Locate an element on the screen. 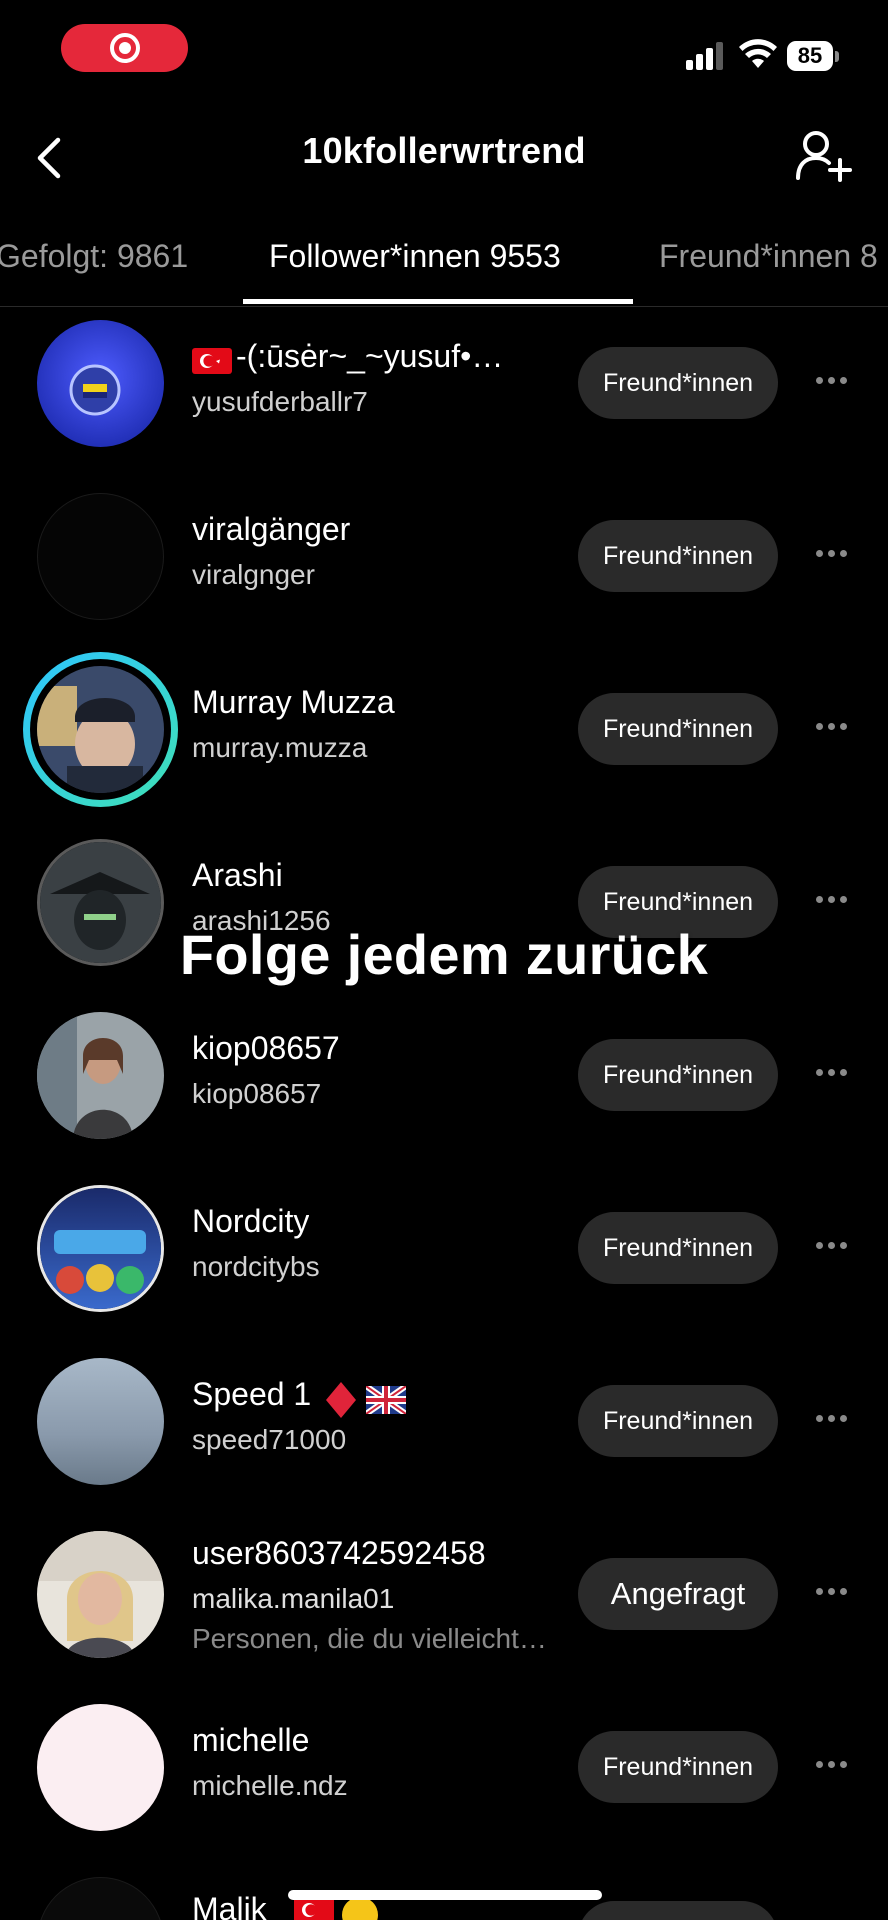  tab-following: Gefolgt: 9861 is located at coordinates (94, 256).